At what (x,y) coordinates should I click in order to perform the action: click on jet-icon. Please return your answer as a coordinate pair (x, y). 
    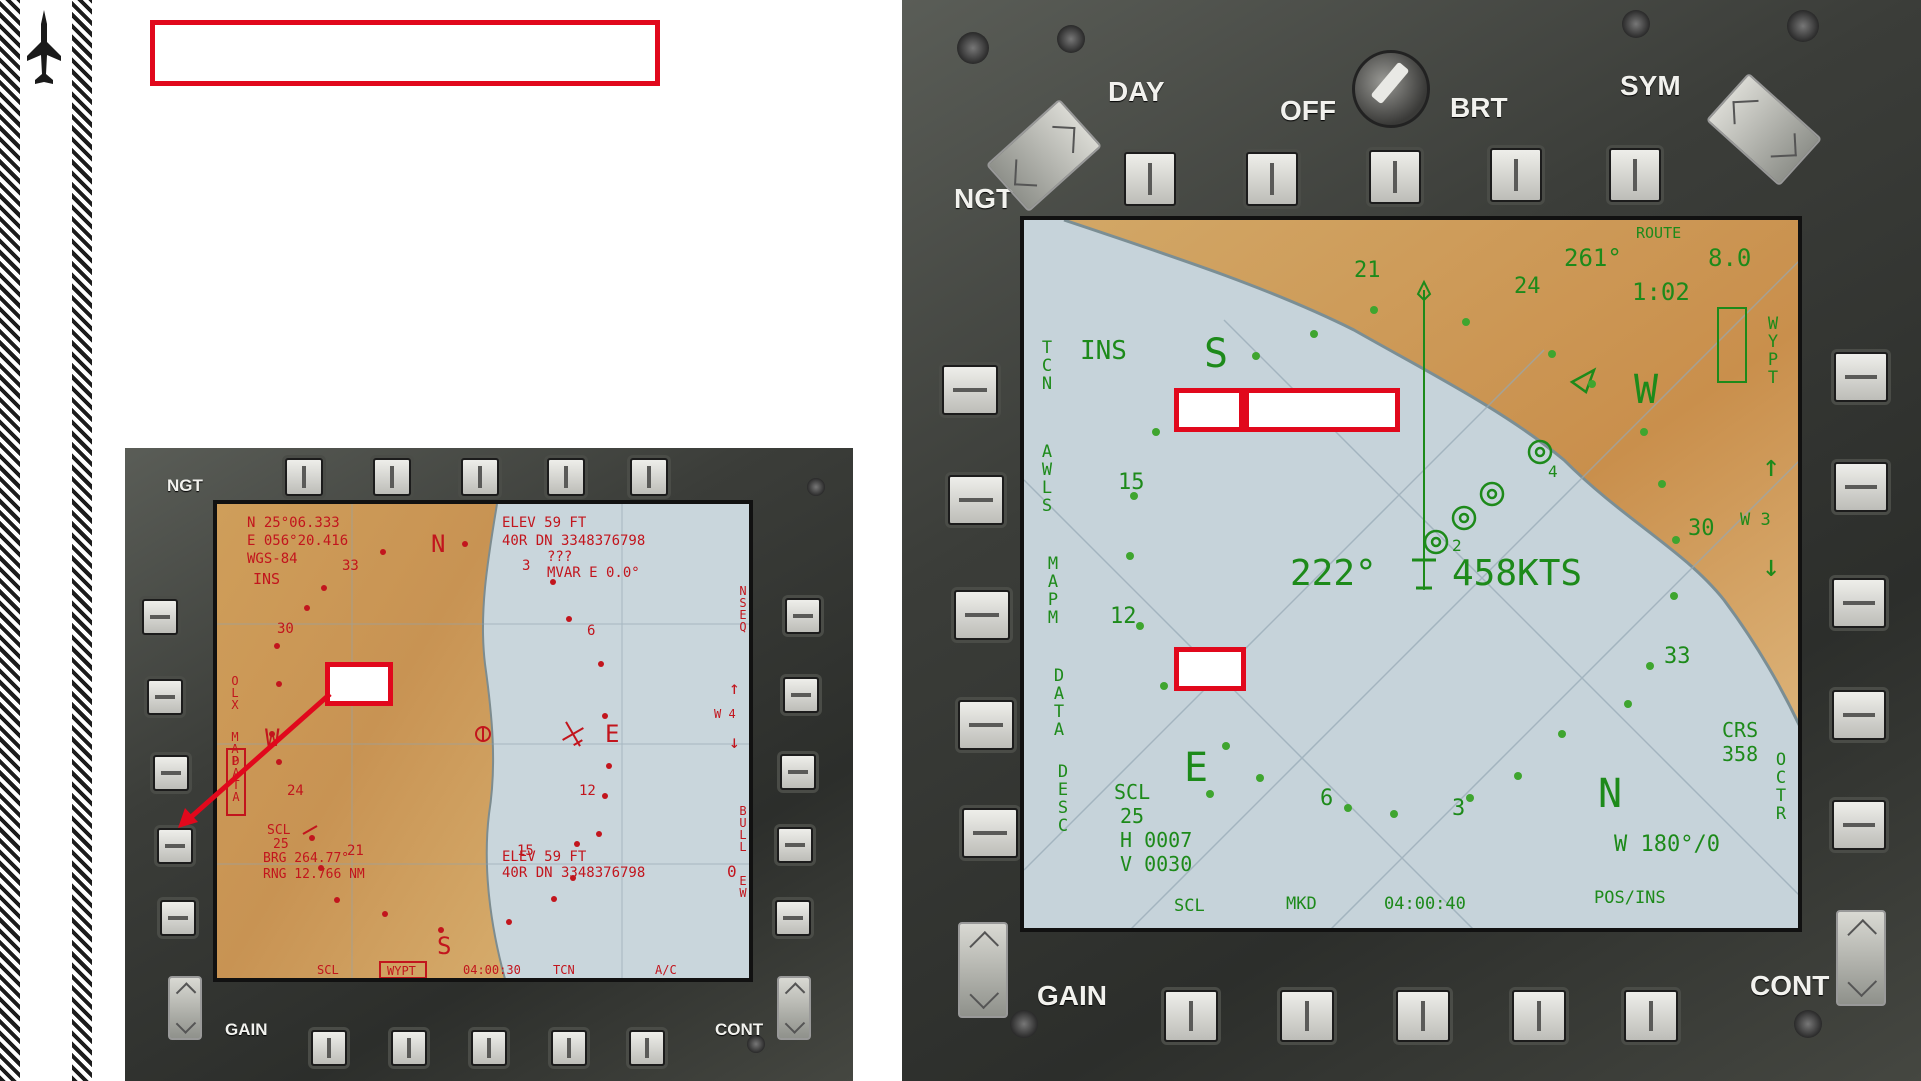
    Looking at the image, I should click on (44, 50).